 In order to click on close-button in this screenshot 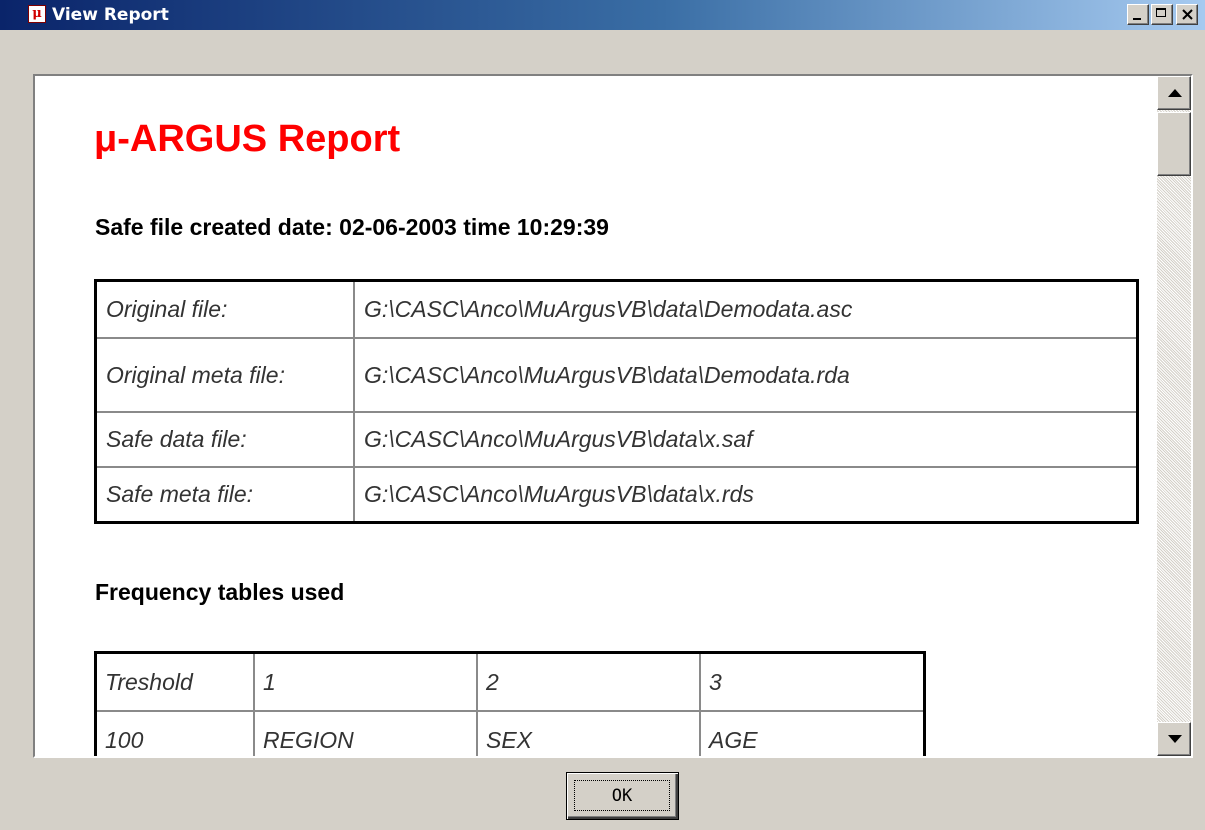, I will do `click(1187, 14)`.